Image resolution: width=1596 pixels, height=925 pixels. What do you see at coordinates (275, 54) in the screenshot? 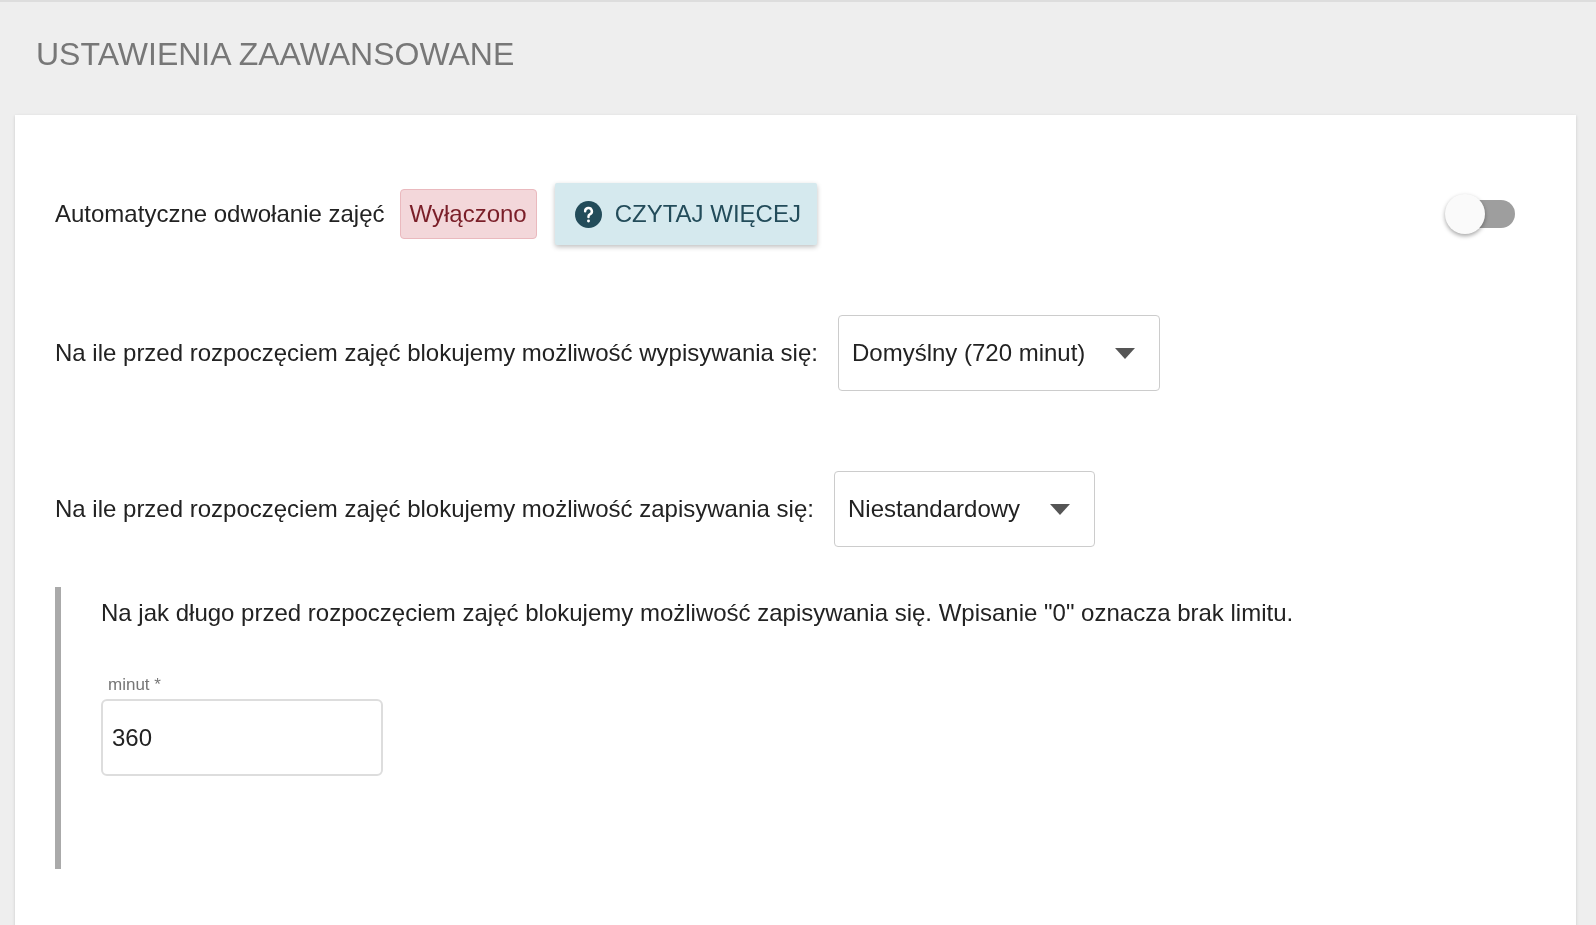
I see `page-title: USTAWIENIA ZAAWANSOWANE` at bounding box center [275, 54].